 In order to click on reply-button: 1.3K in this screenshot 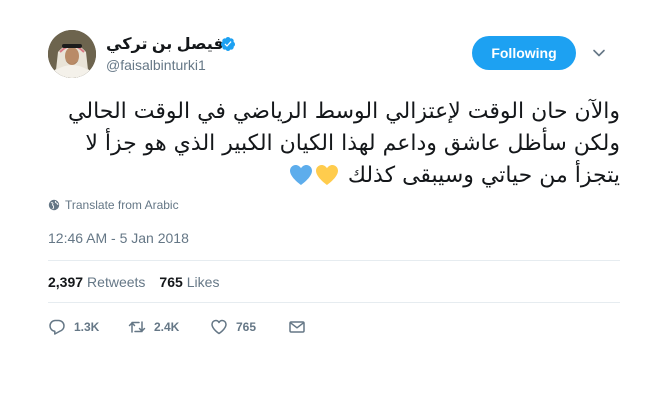, I will do `click(88, 327)`.